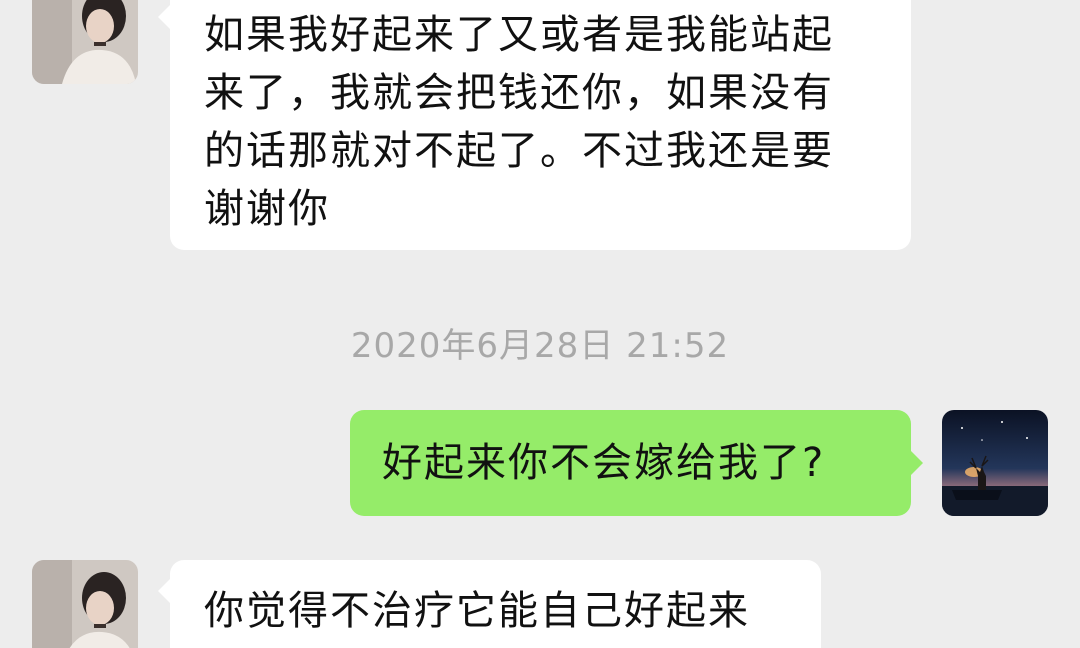 The height and width of the screenshot is (648, 1080). What do you see at coordinates (519, 35) in the screenshot?
I see `message-line: 如果我好起来了又或者是我能站起` at bounding box center [519, 35].